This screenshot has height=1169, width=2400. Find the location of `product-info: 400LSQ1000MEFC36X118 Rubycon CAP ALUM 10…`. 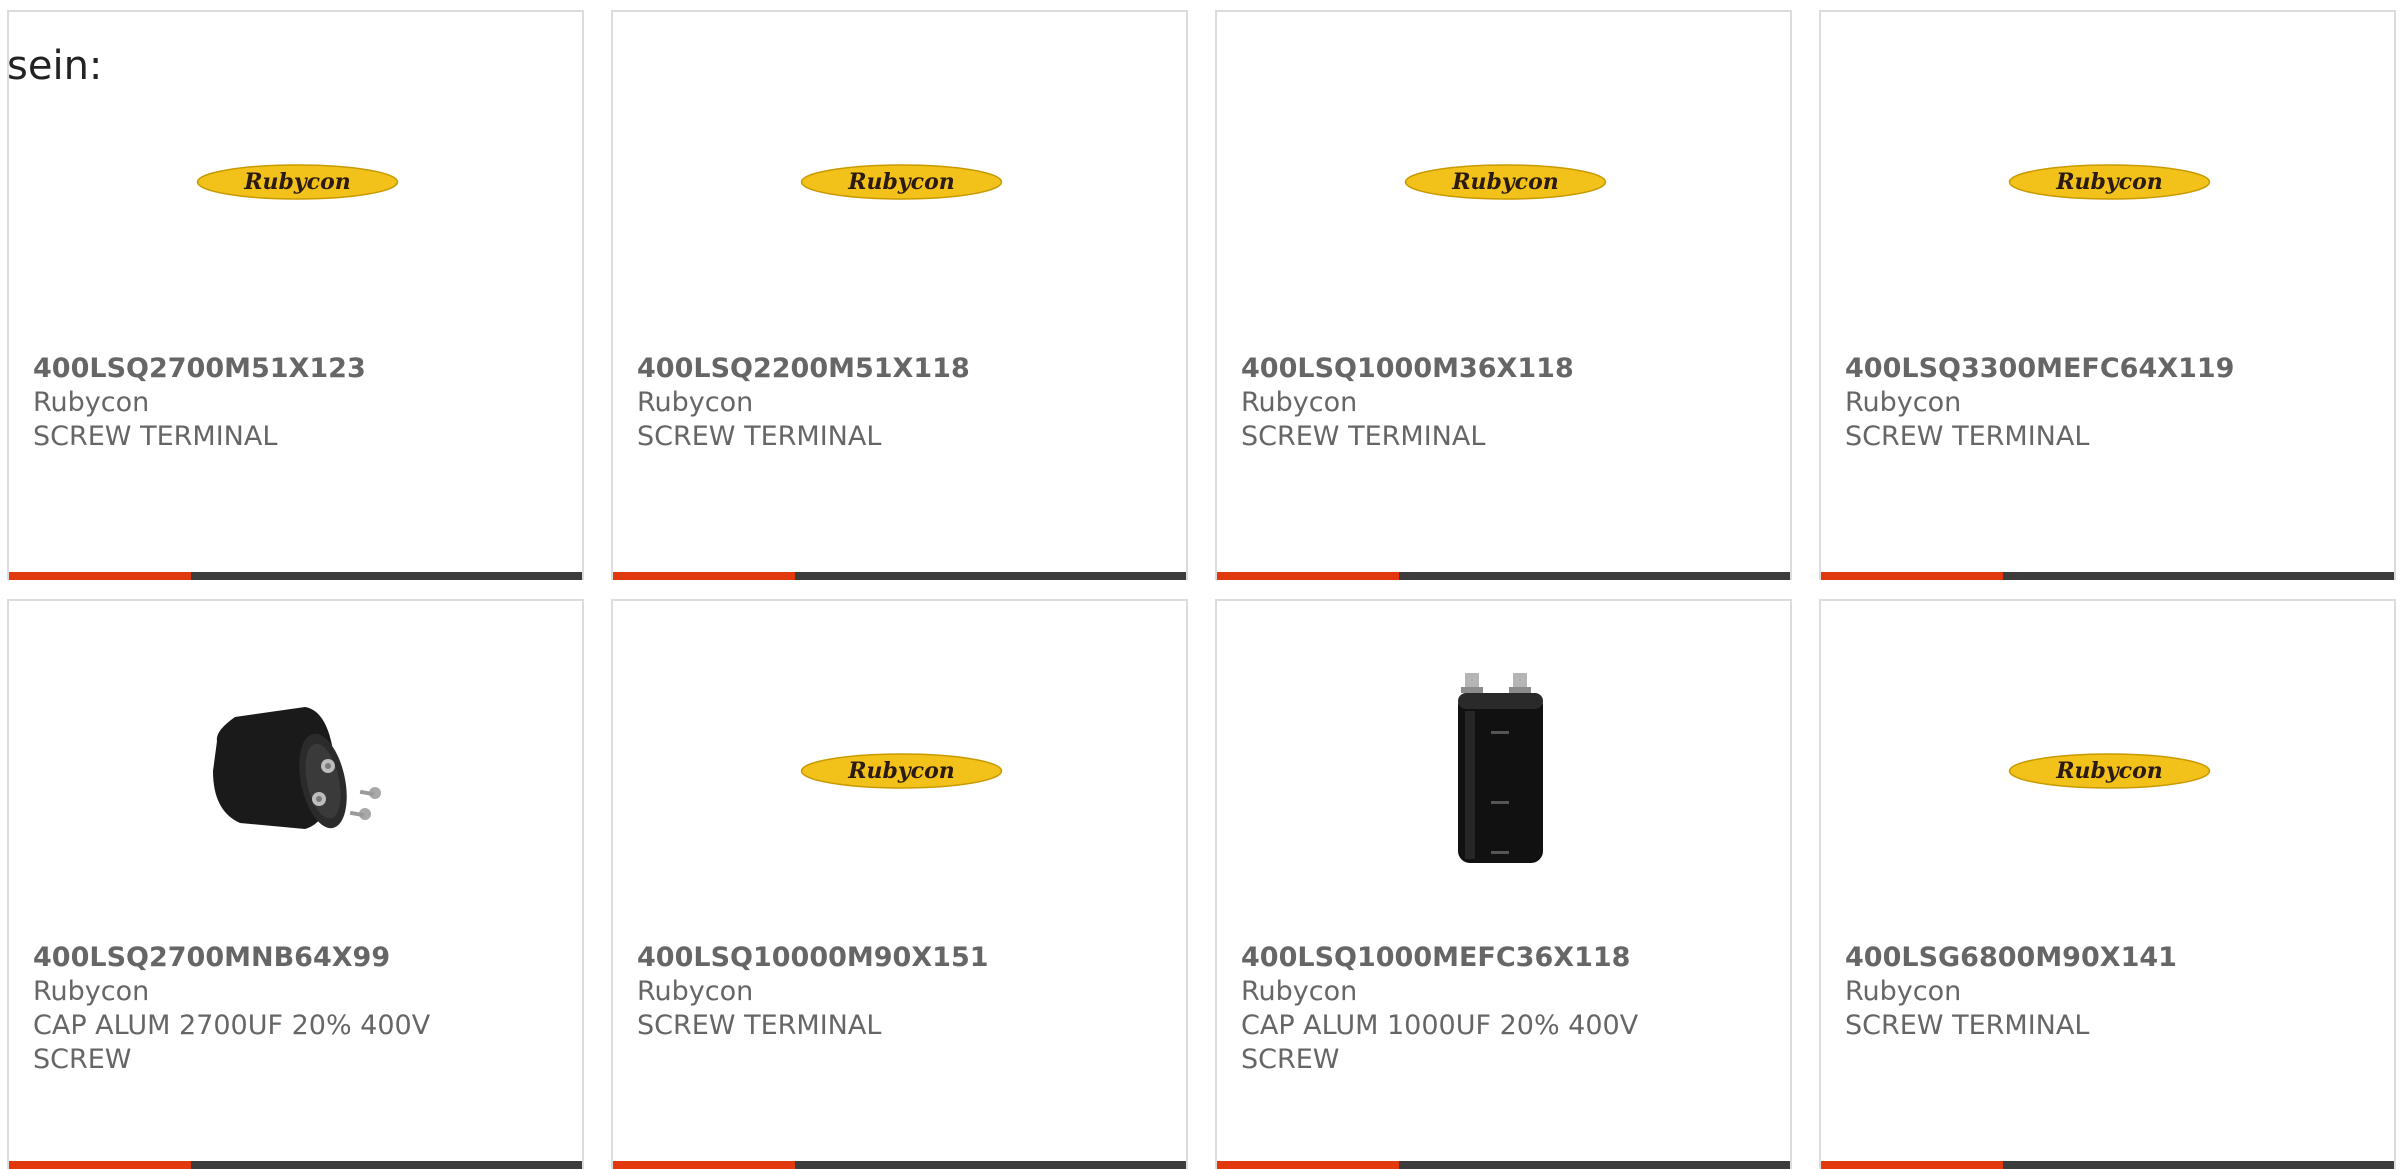

product-info: 400LSQ1000MEFC36X118 Rubycon CAP ALUM 10… is located at coordinates (1506, 1009).